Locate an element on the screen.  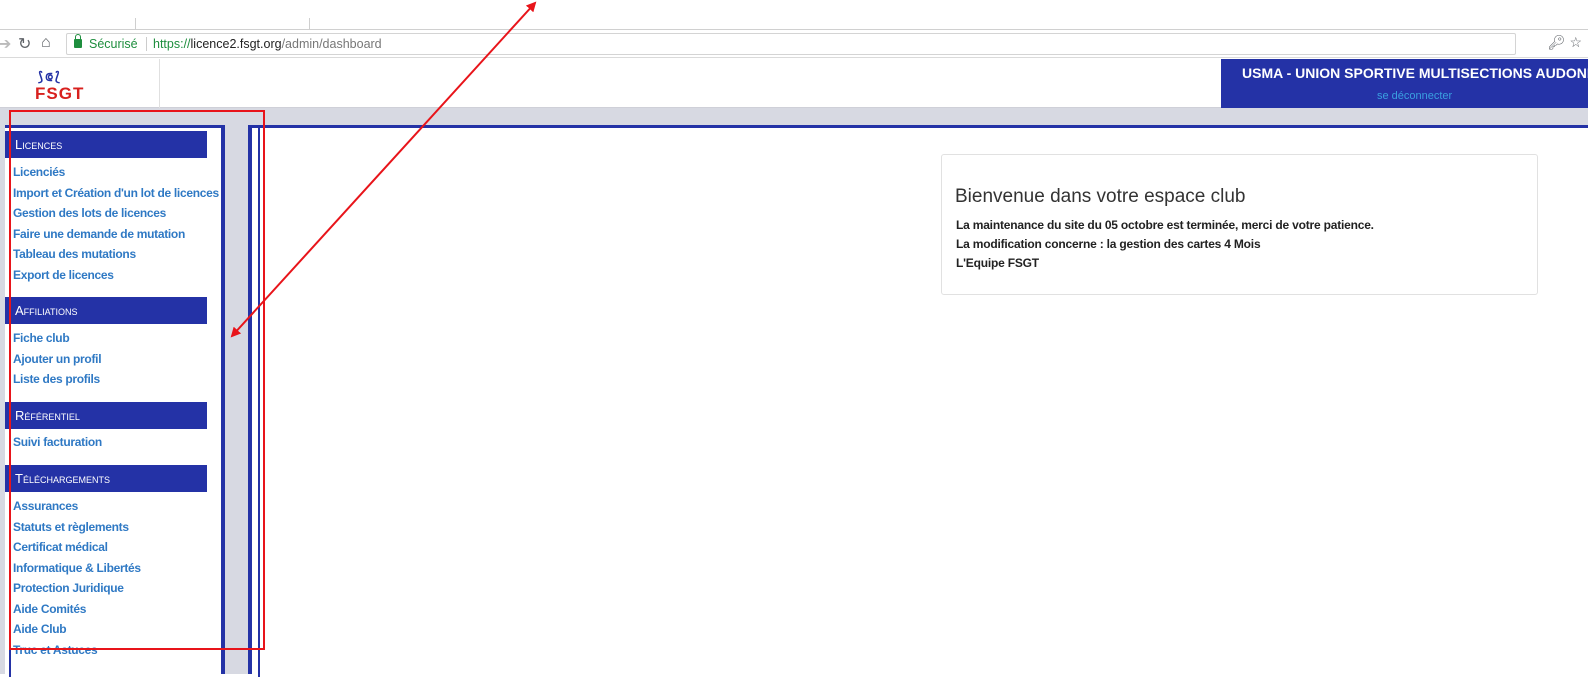
lock-icon is located at coordinates (78, 41).